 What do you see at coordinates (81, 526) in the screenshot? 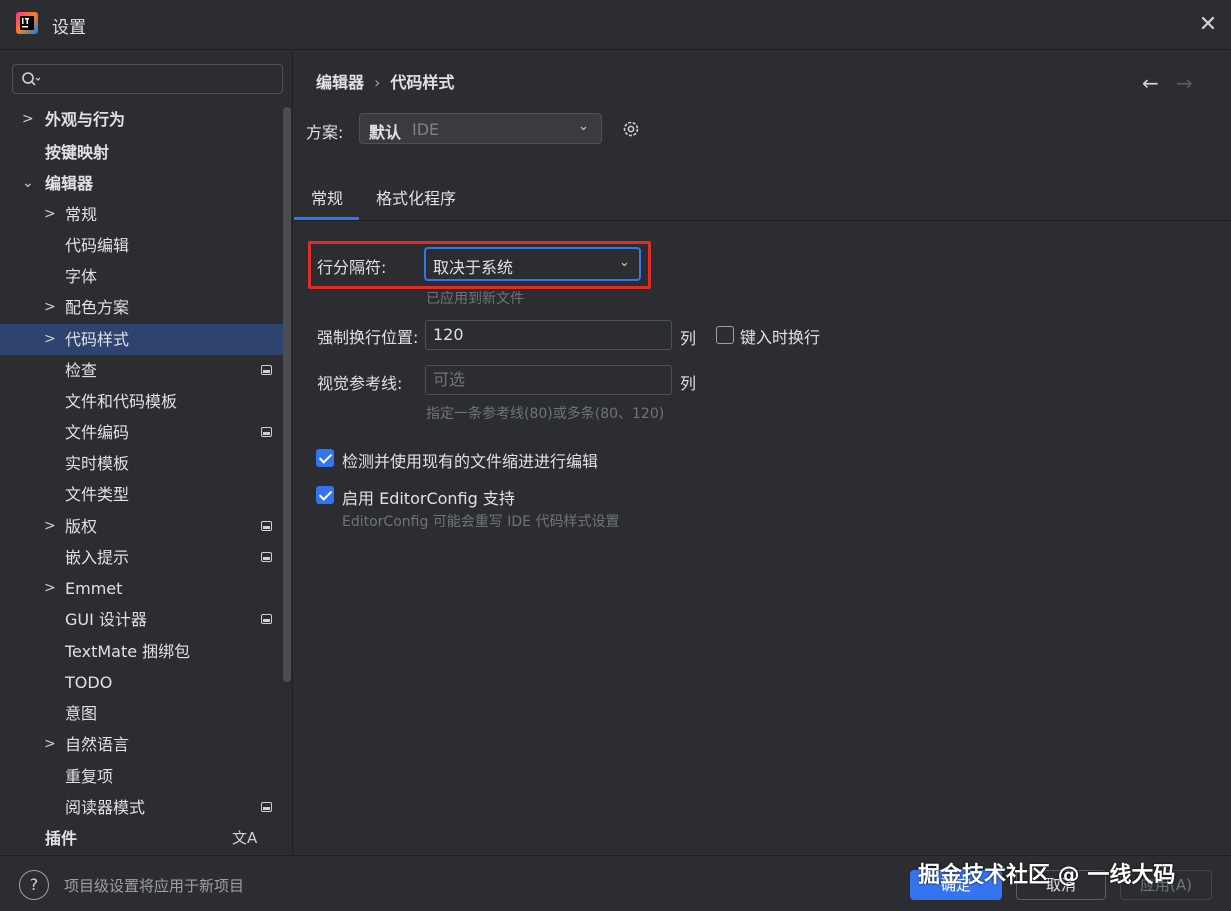
I see `sidebar-item-label: 版权` at bounding box center [81, 526].